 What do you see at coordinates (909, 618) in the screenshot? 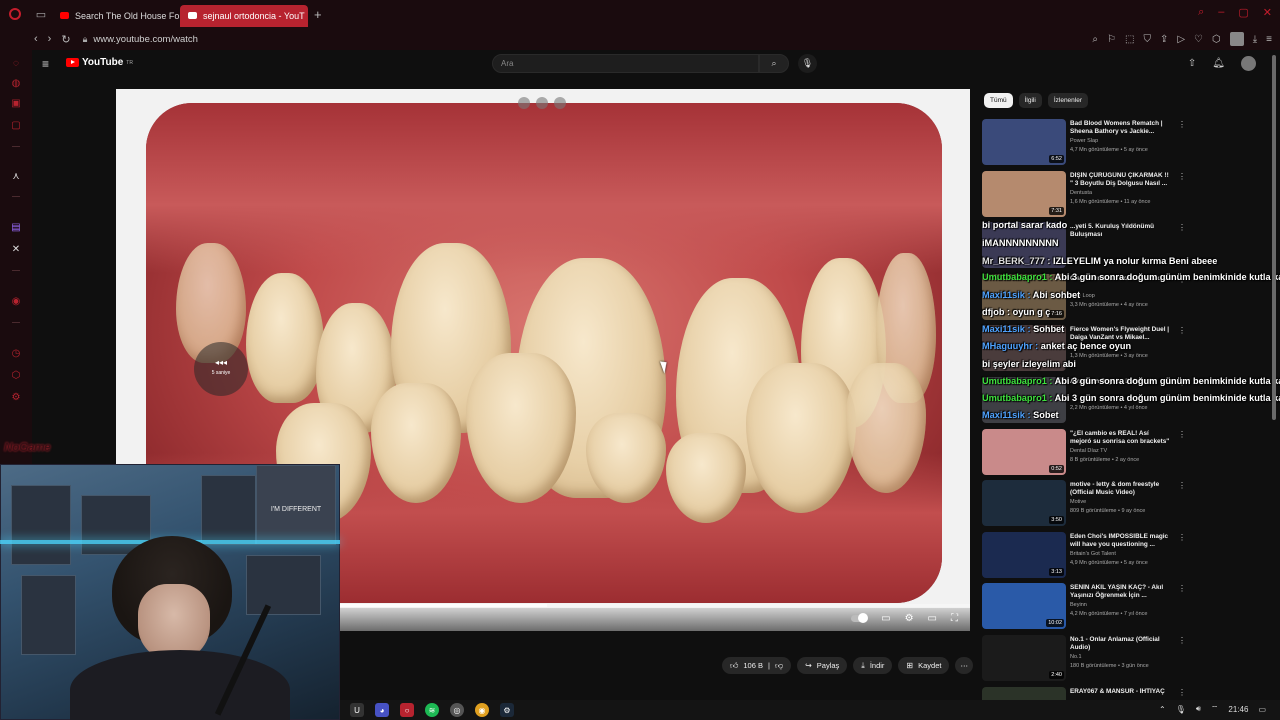
I see `settings-gear-icon: ⚙` at bounding box center [909, 618].